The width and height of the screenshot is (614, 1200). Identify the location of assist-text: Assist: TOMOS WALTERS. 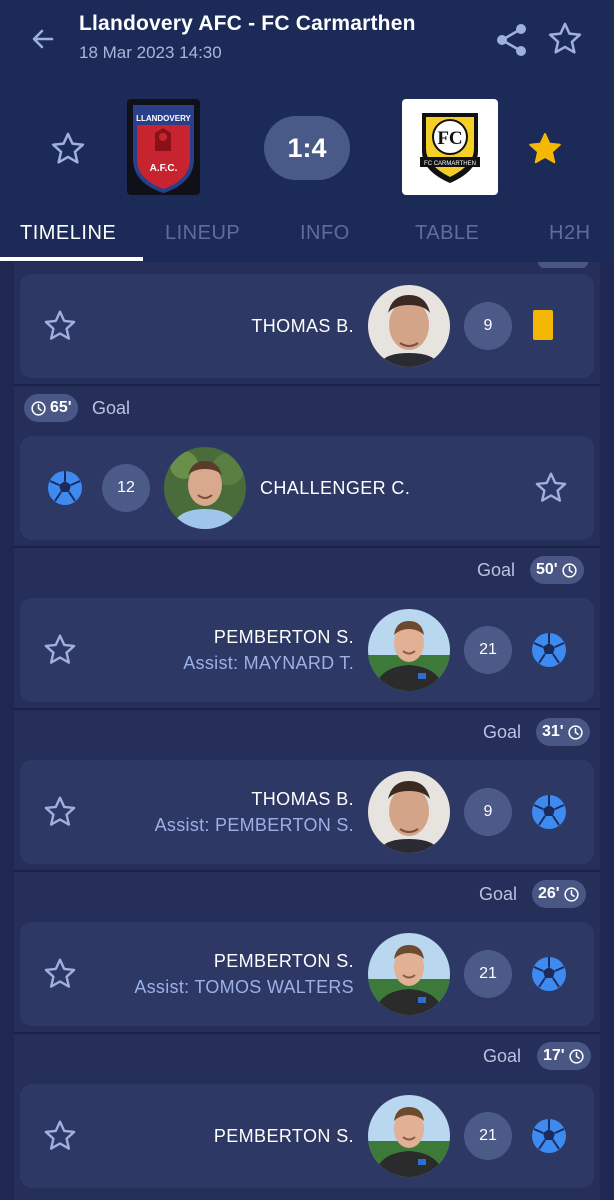
(244, 987).